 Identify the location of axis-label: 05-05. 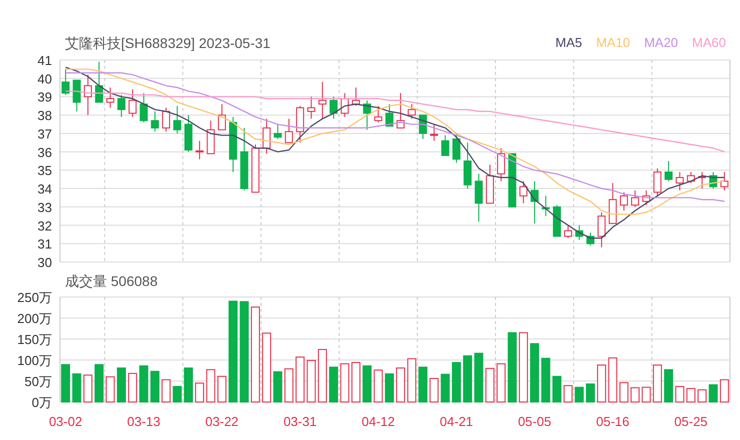
(535, 421).